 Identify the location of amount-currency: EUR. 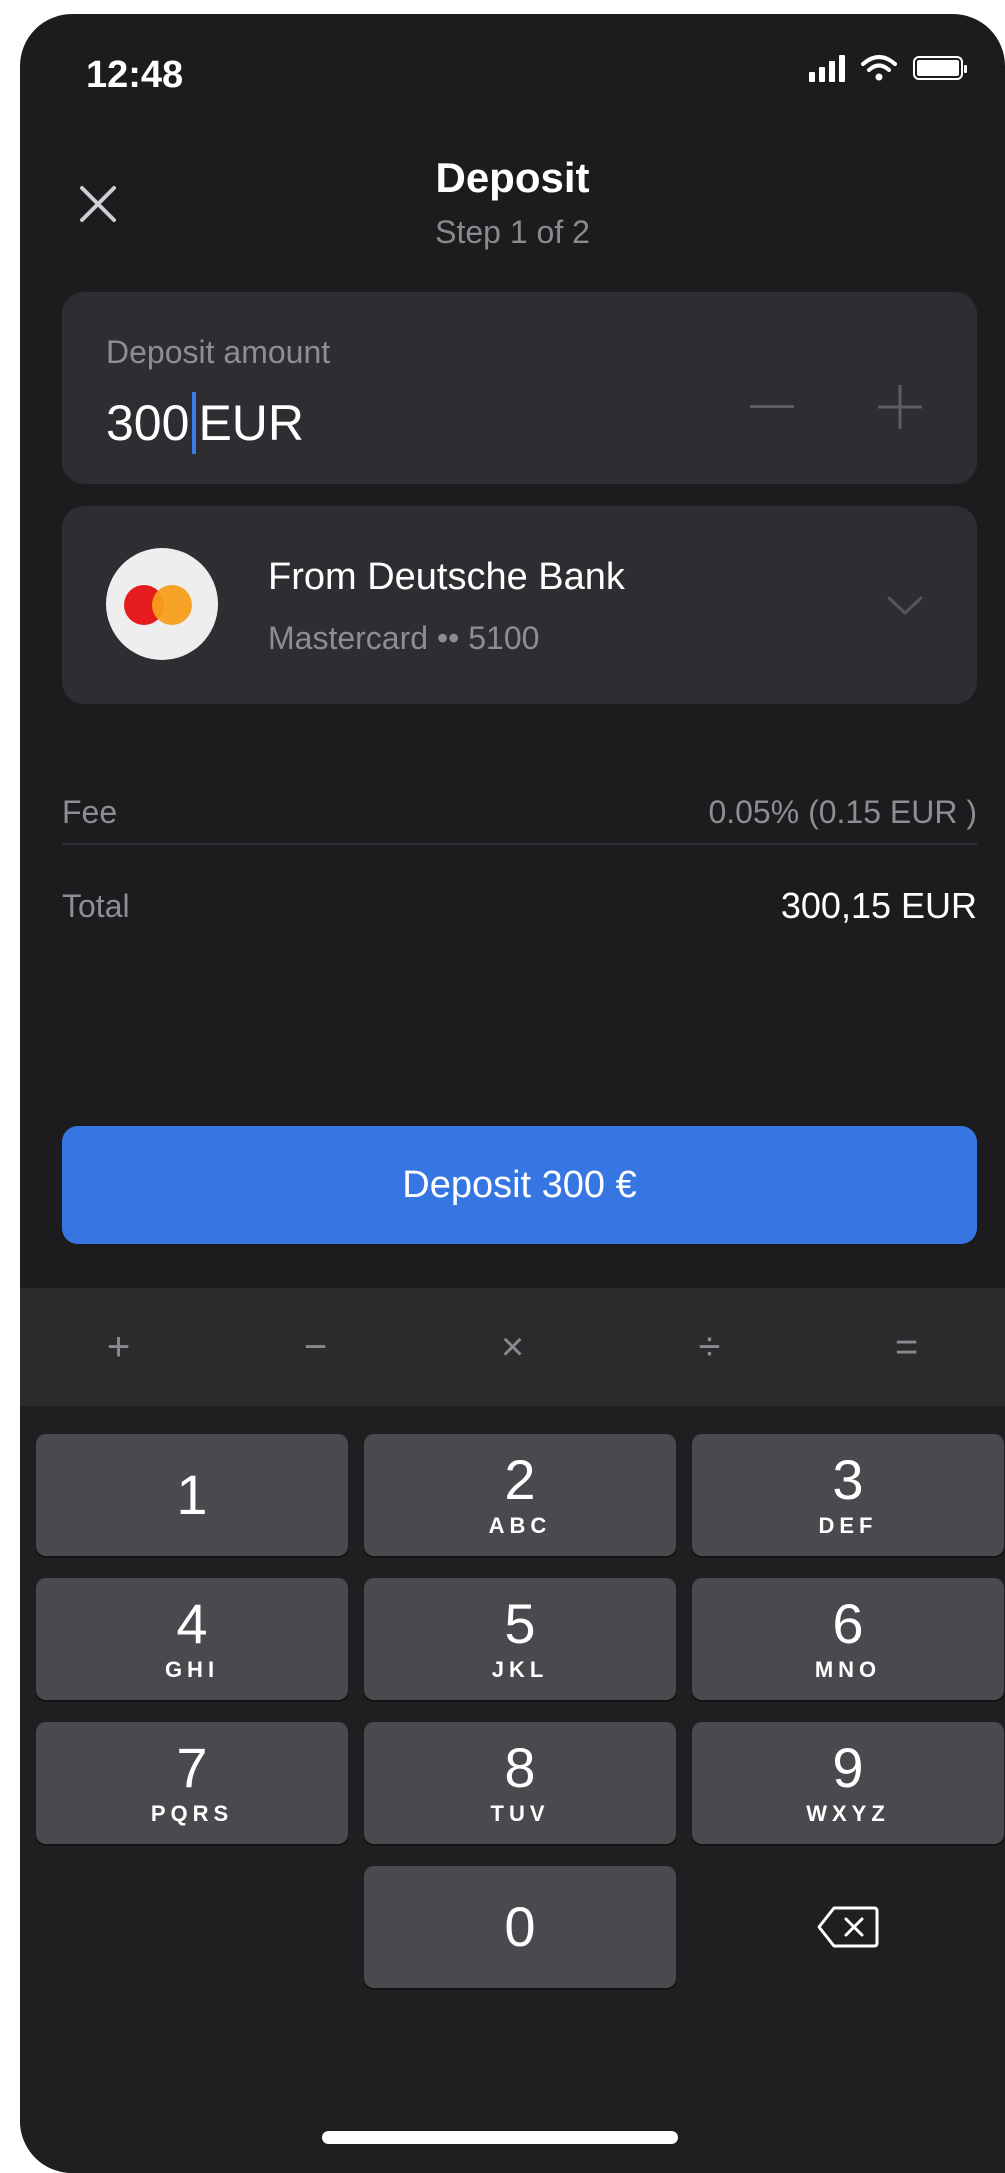
(251, 423).